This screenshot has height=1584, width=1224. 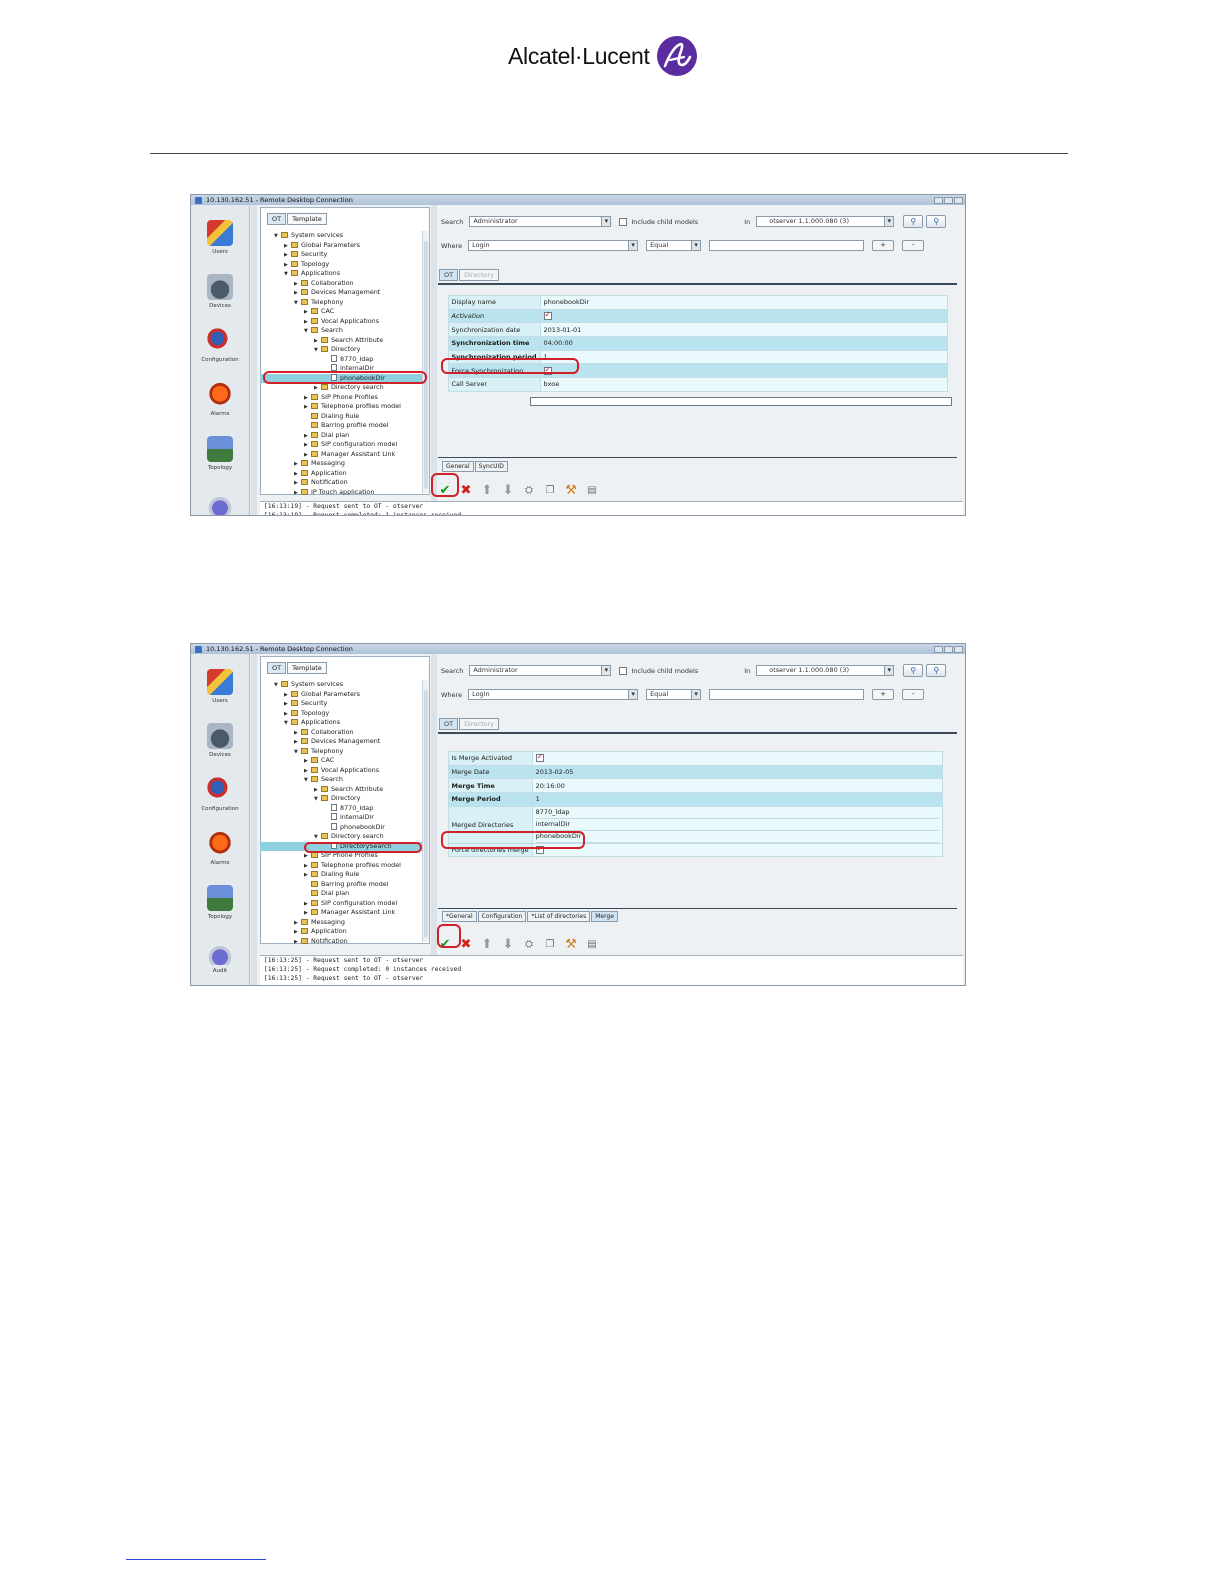 I want to click on property-checkbox, so click(x=539, y=757).